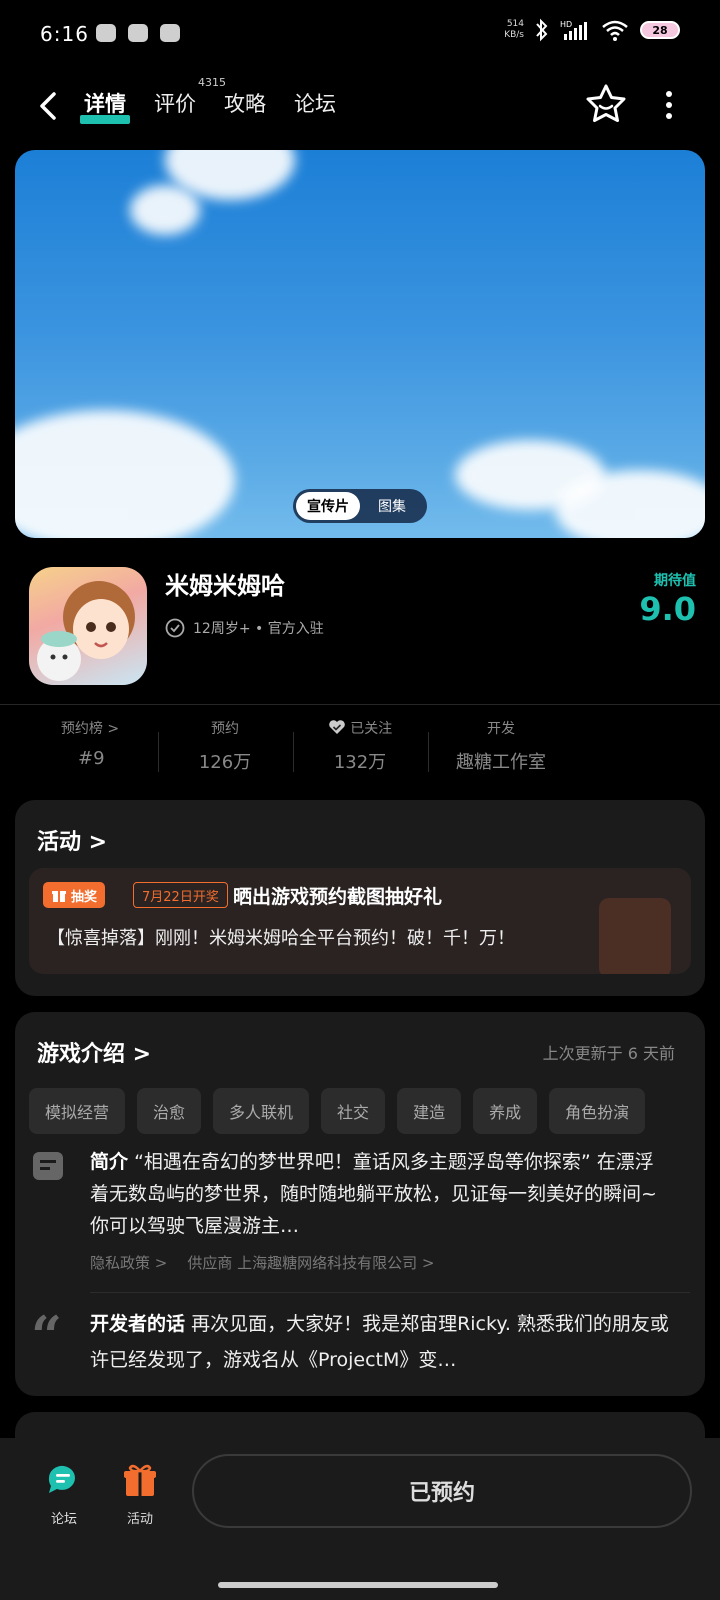 This screenshot has height=1600, width=720. What do you see at coordinates (390, 1292) in the screenshot?
I see `intro-divider` at bounding box center [390, 1292].